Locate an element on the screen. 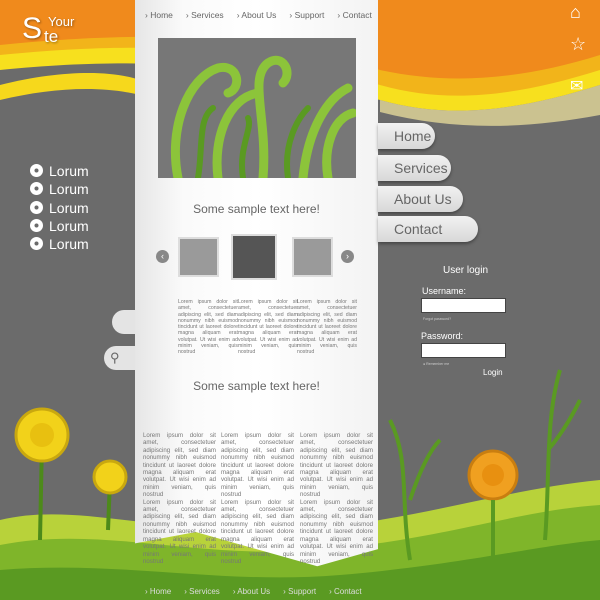  footer-contact: Contact is located at coordinates (345, 591).